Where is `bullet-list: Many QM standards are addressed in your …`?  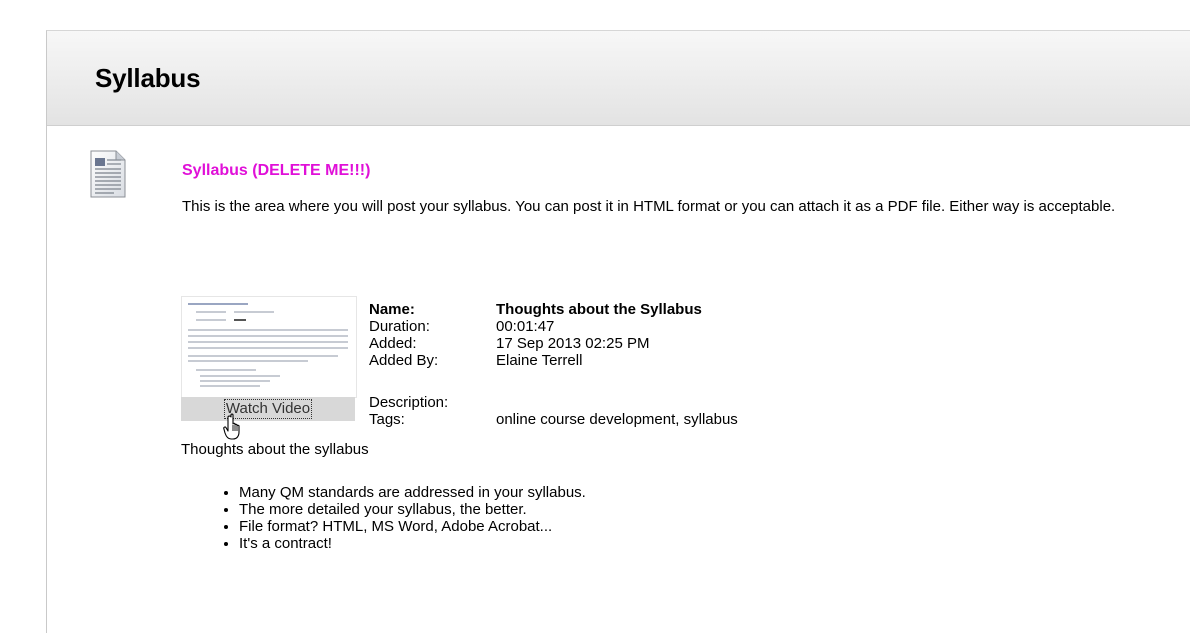 bullet-list: Many QM standards are addressed in your … is located at coordinates (403, 518).